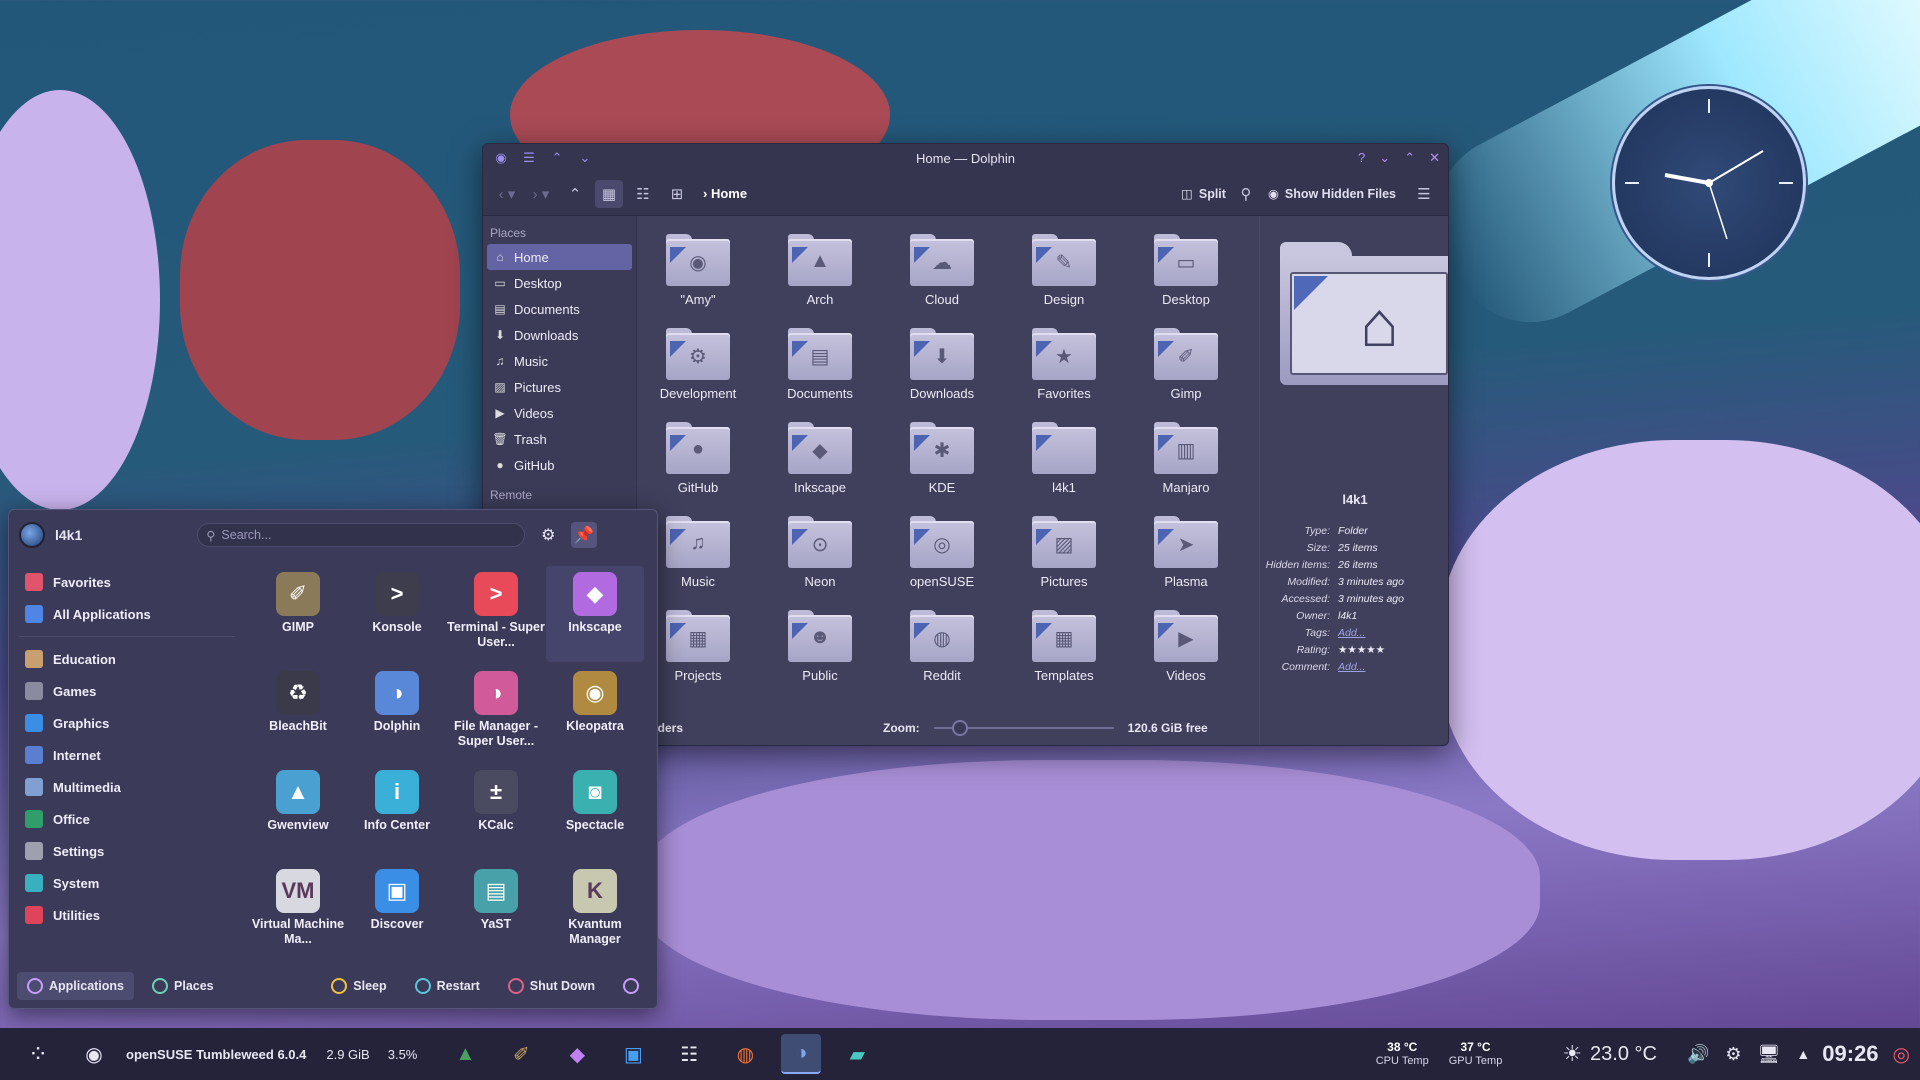 Image resolution: width=1920 pixels, height=1080 pixels. I want to click on category-all-applications: All Applications, so click(127, 614).